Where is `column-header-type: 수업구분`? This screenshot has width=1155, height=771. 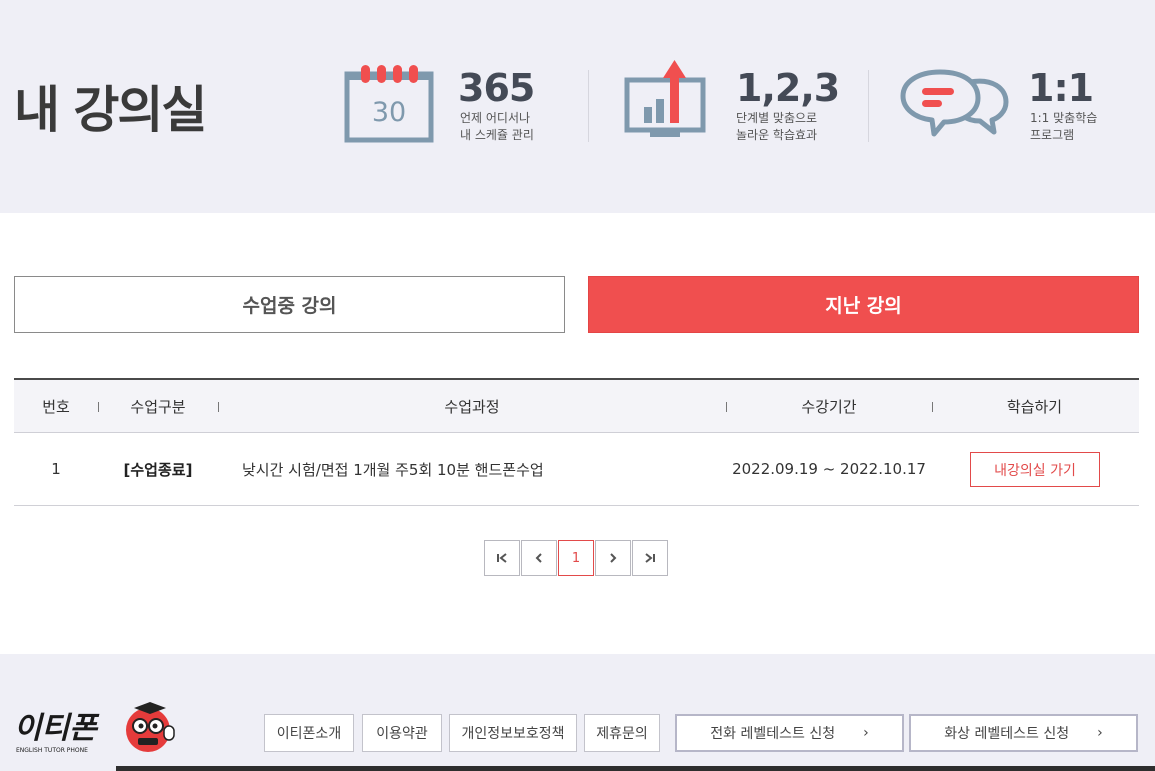 column-header-type: 수업구분 is located at coordinates (158, 407).